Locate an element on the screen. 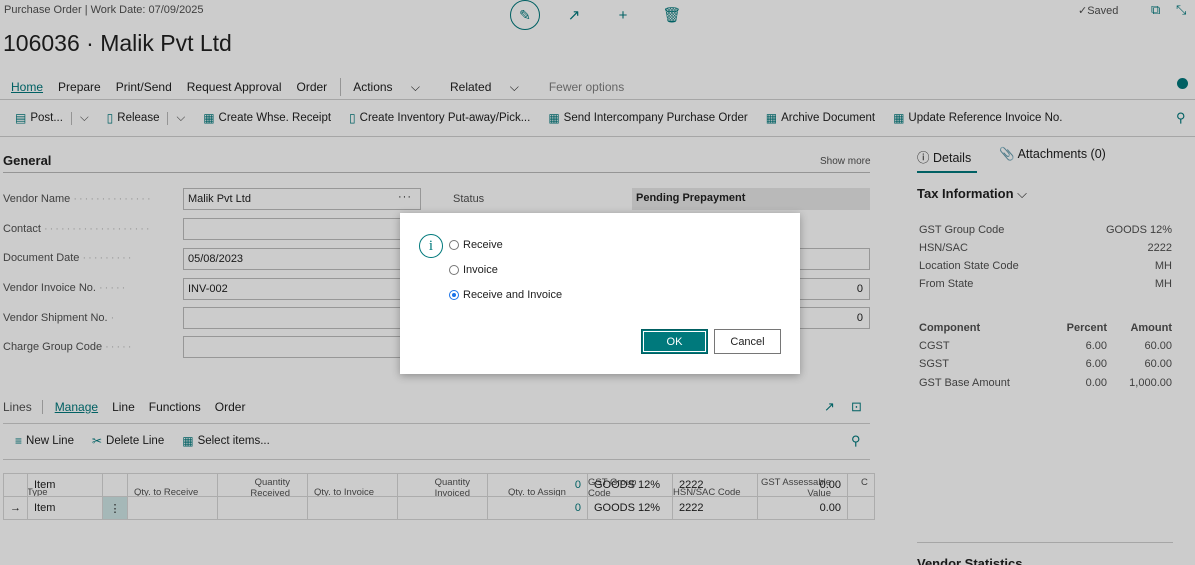 The image size is (1195, 565). ok-button: OK is located at coordinates (674, 341).